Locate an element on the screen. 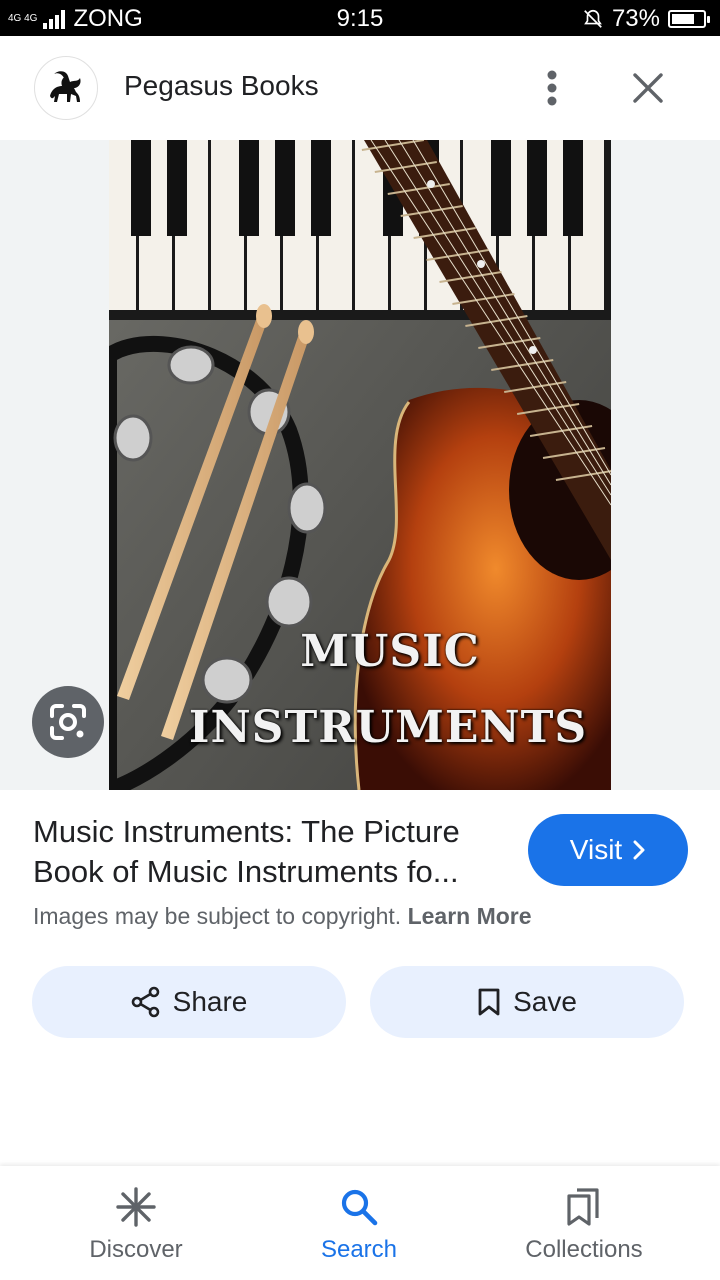 This screenshot has width=720, height=1280. google-lens-icon is located at coordinates (68, 722).